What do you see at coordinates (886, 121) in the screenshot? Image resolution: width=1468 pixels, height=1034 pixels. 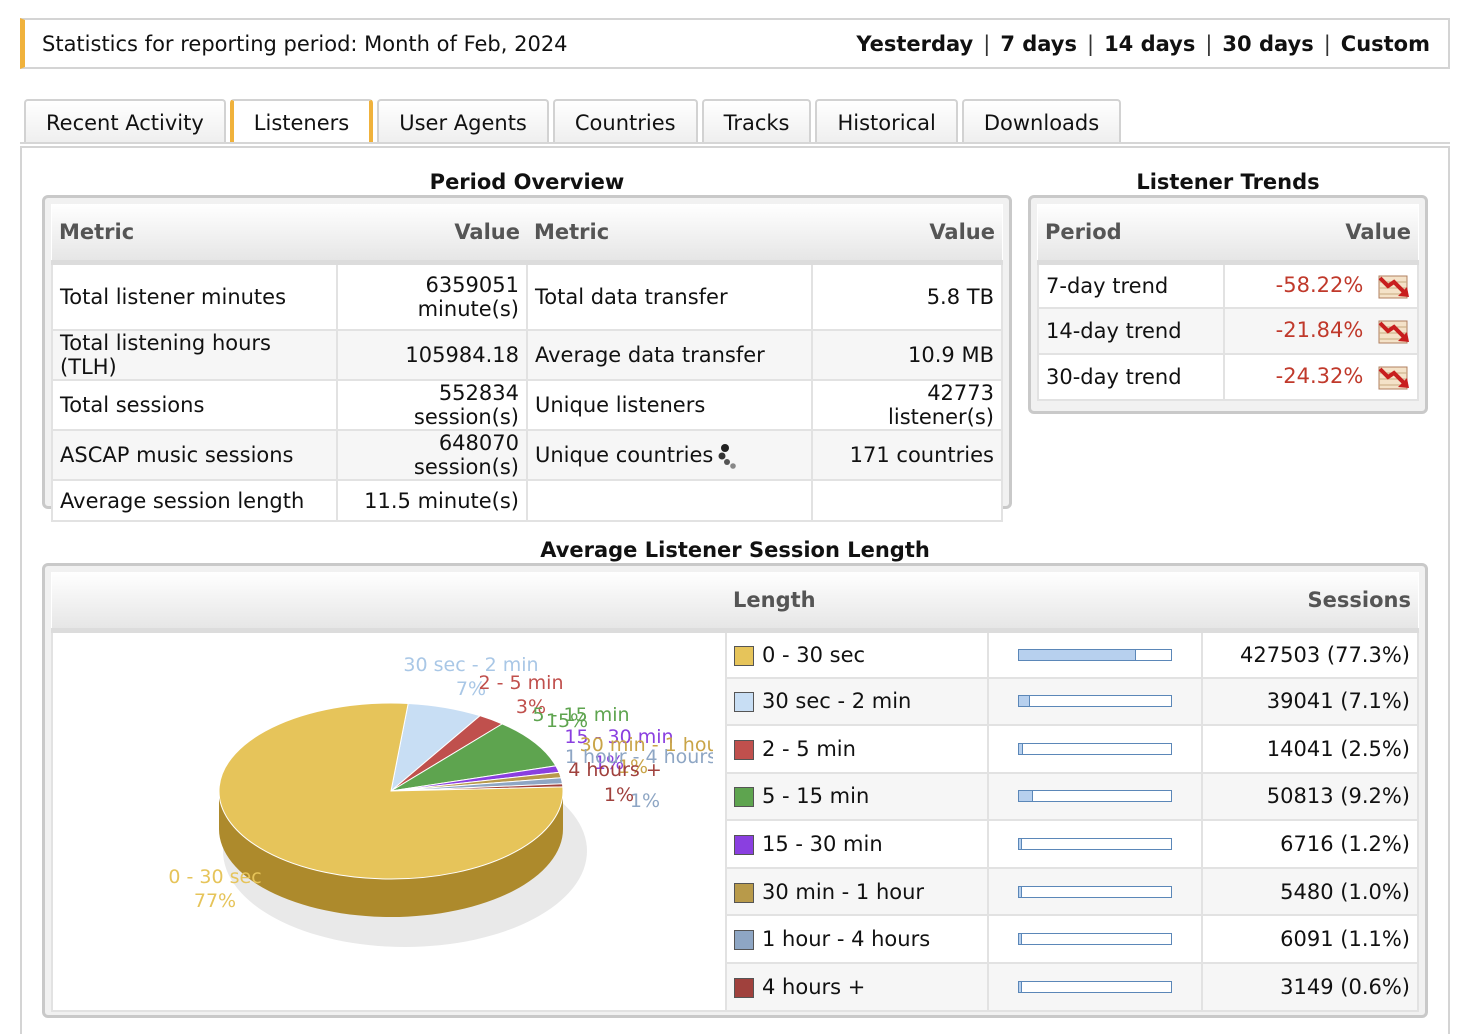 I see `tab-historical: Historical` at bounding box center [886, 121].